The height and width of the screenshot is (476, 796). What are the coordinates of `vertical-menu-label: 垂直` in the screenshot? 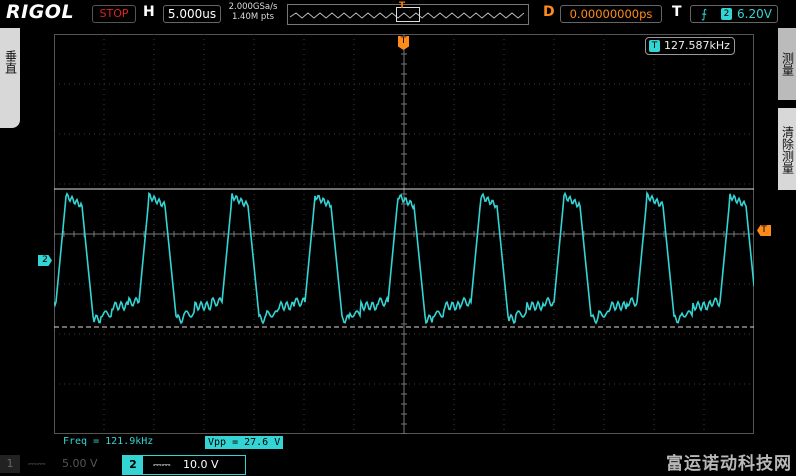 It's located at (10, 62).